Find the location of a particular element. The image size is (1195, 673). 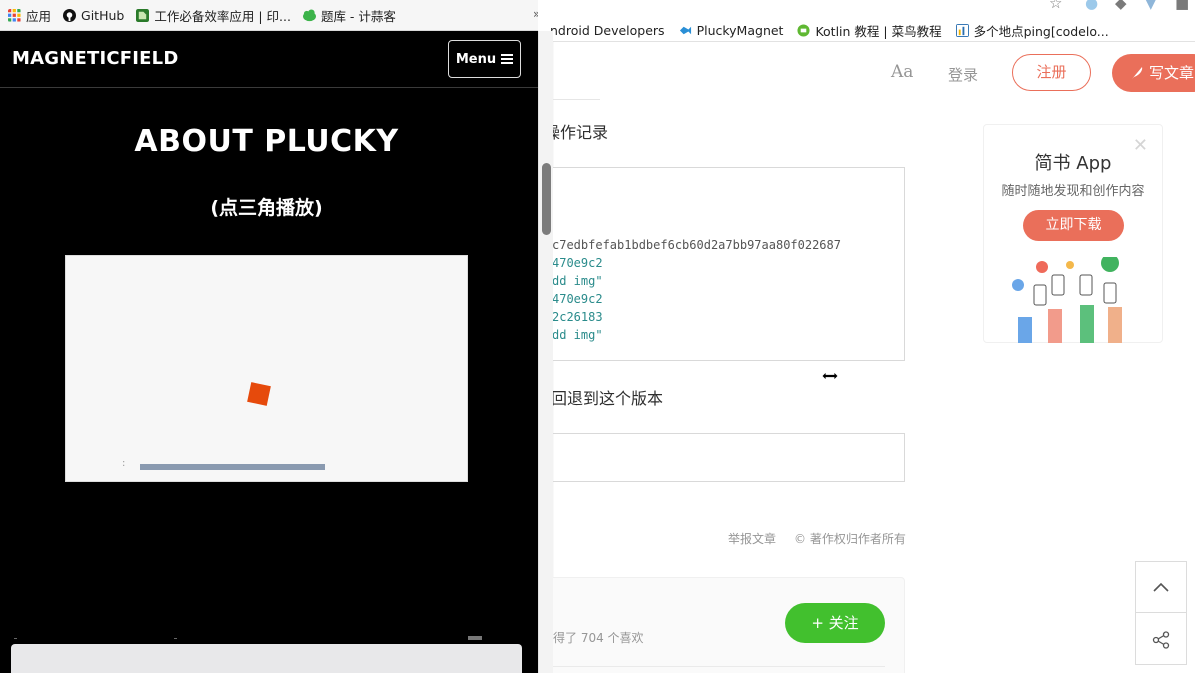

ad-title: 简书 App is located at coordinates (1073, 163).